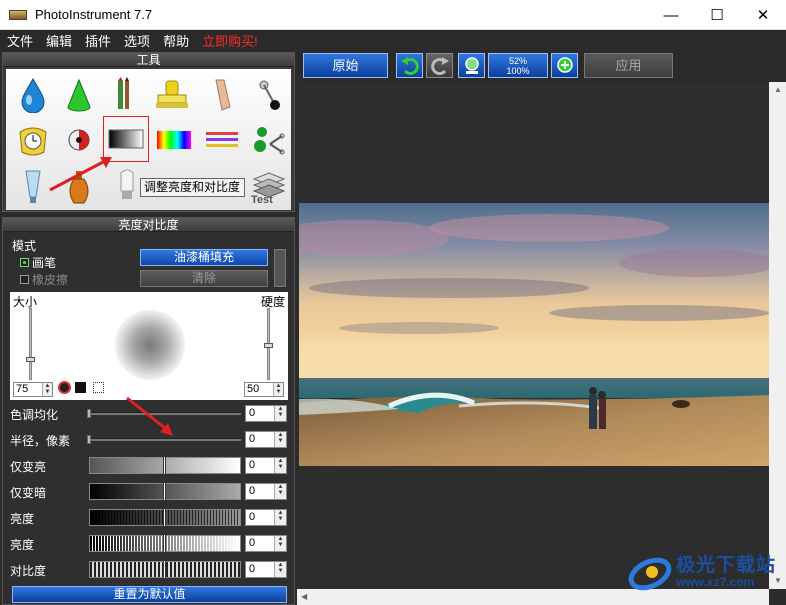  I want to click on brightness-slider-2-thumb, so click(164, 543).